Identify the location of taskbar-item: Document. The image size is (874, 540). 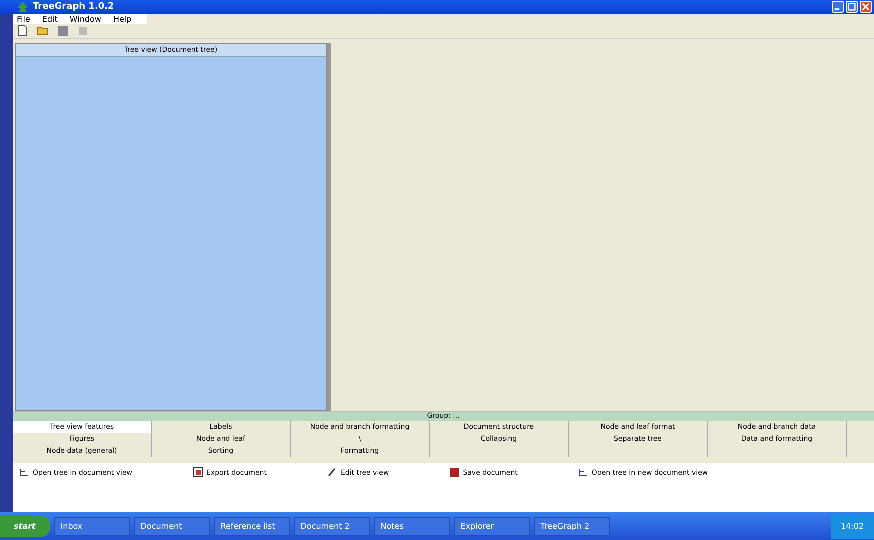
(172, 526).